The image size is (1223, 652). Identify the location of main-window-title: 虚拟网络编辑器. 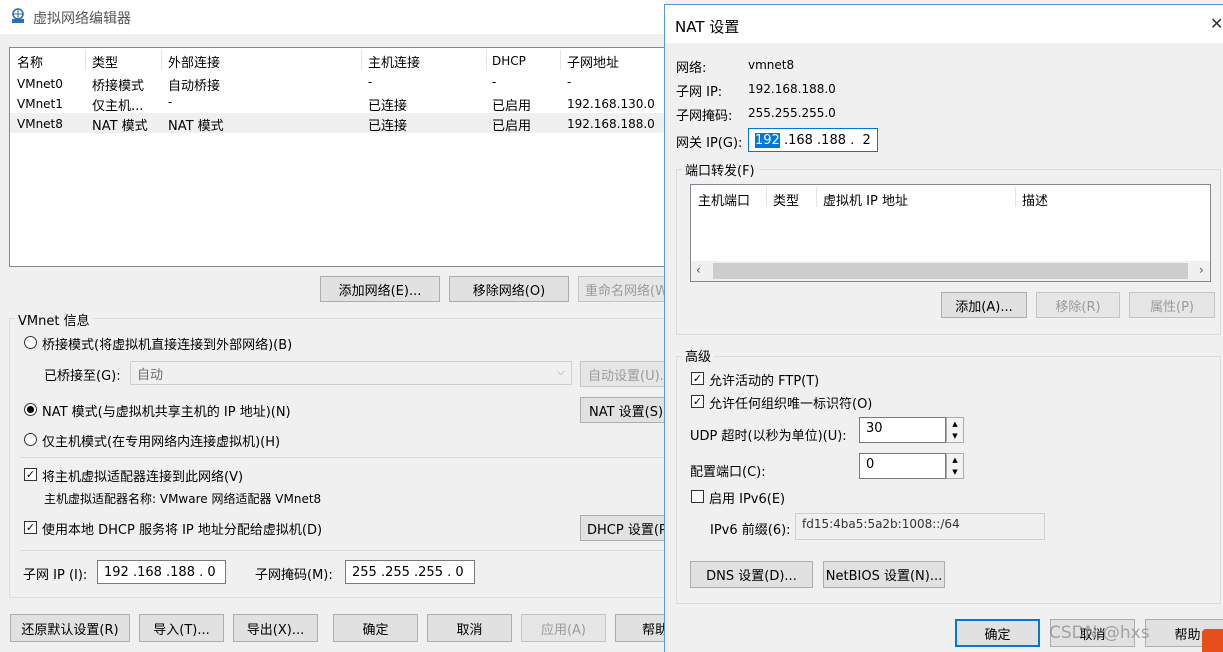
(82, 19).